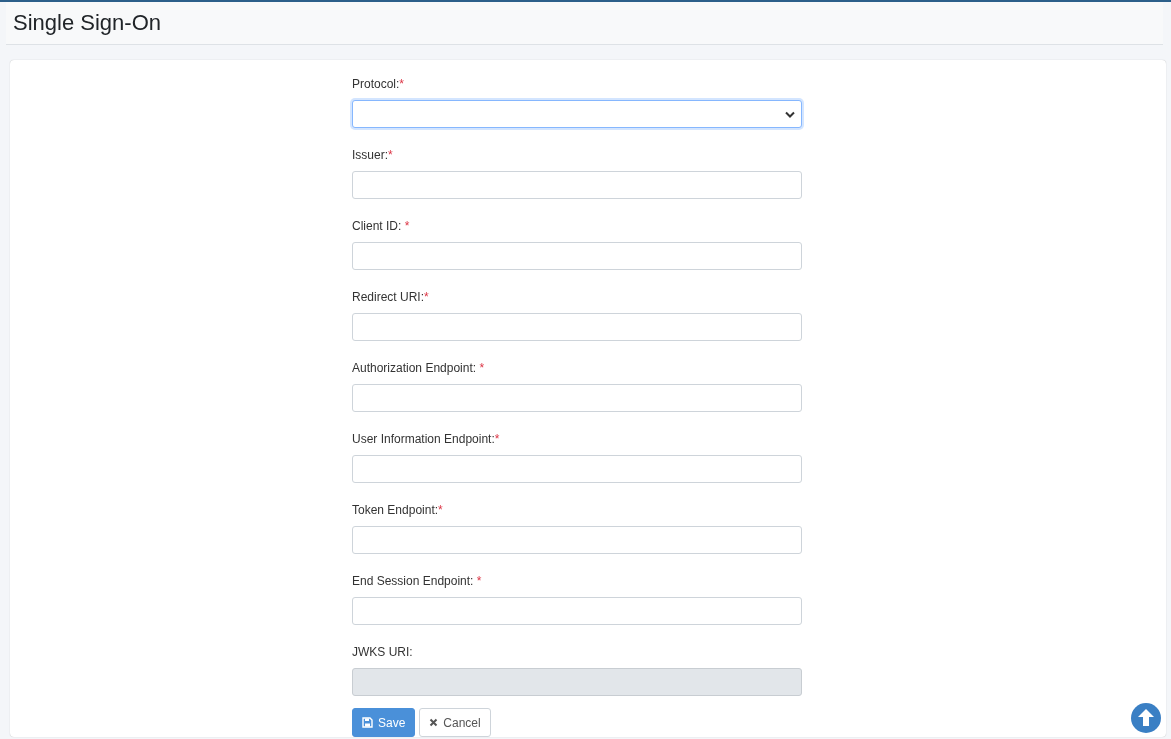 This screenshot has width=1171, height=739. Describe the element at coordinates (367, 722) in the screenshot. I see `save-icon` at that location.